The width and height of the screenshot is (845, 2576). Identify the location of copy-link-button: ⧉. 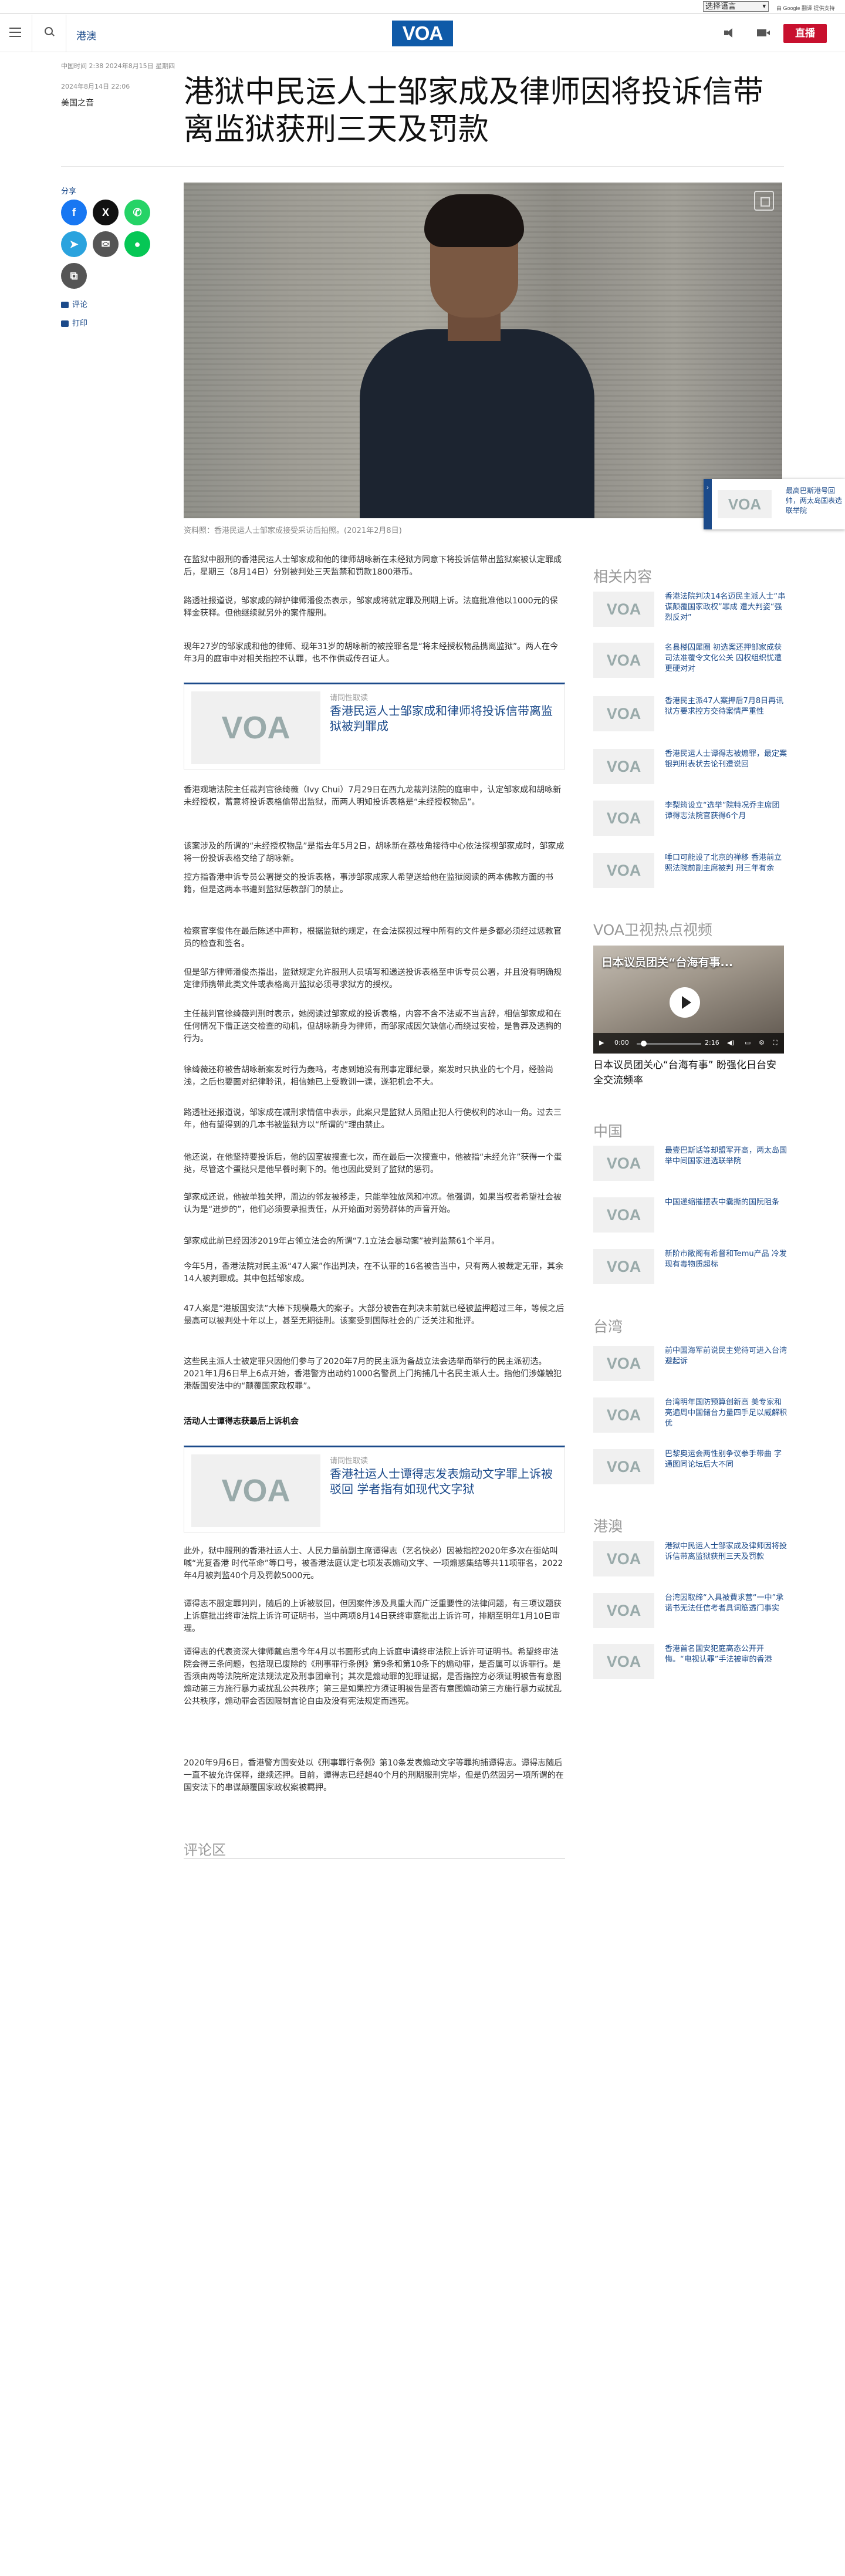
(74, 276).